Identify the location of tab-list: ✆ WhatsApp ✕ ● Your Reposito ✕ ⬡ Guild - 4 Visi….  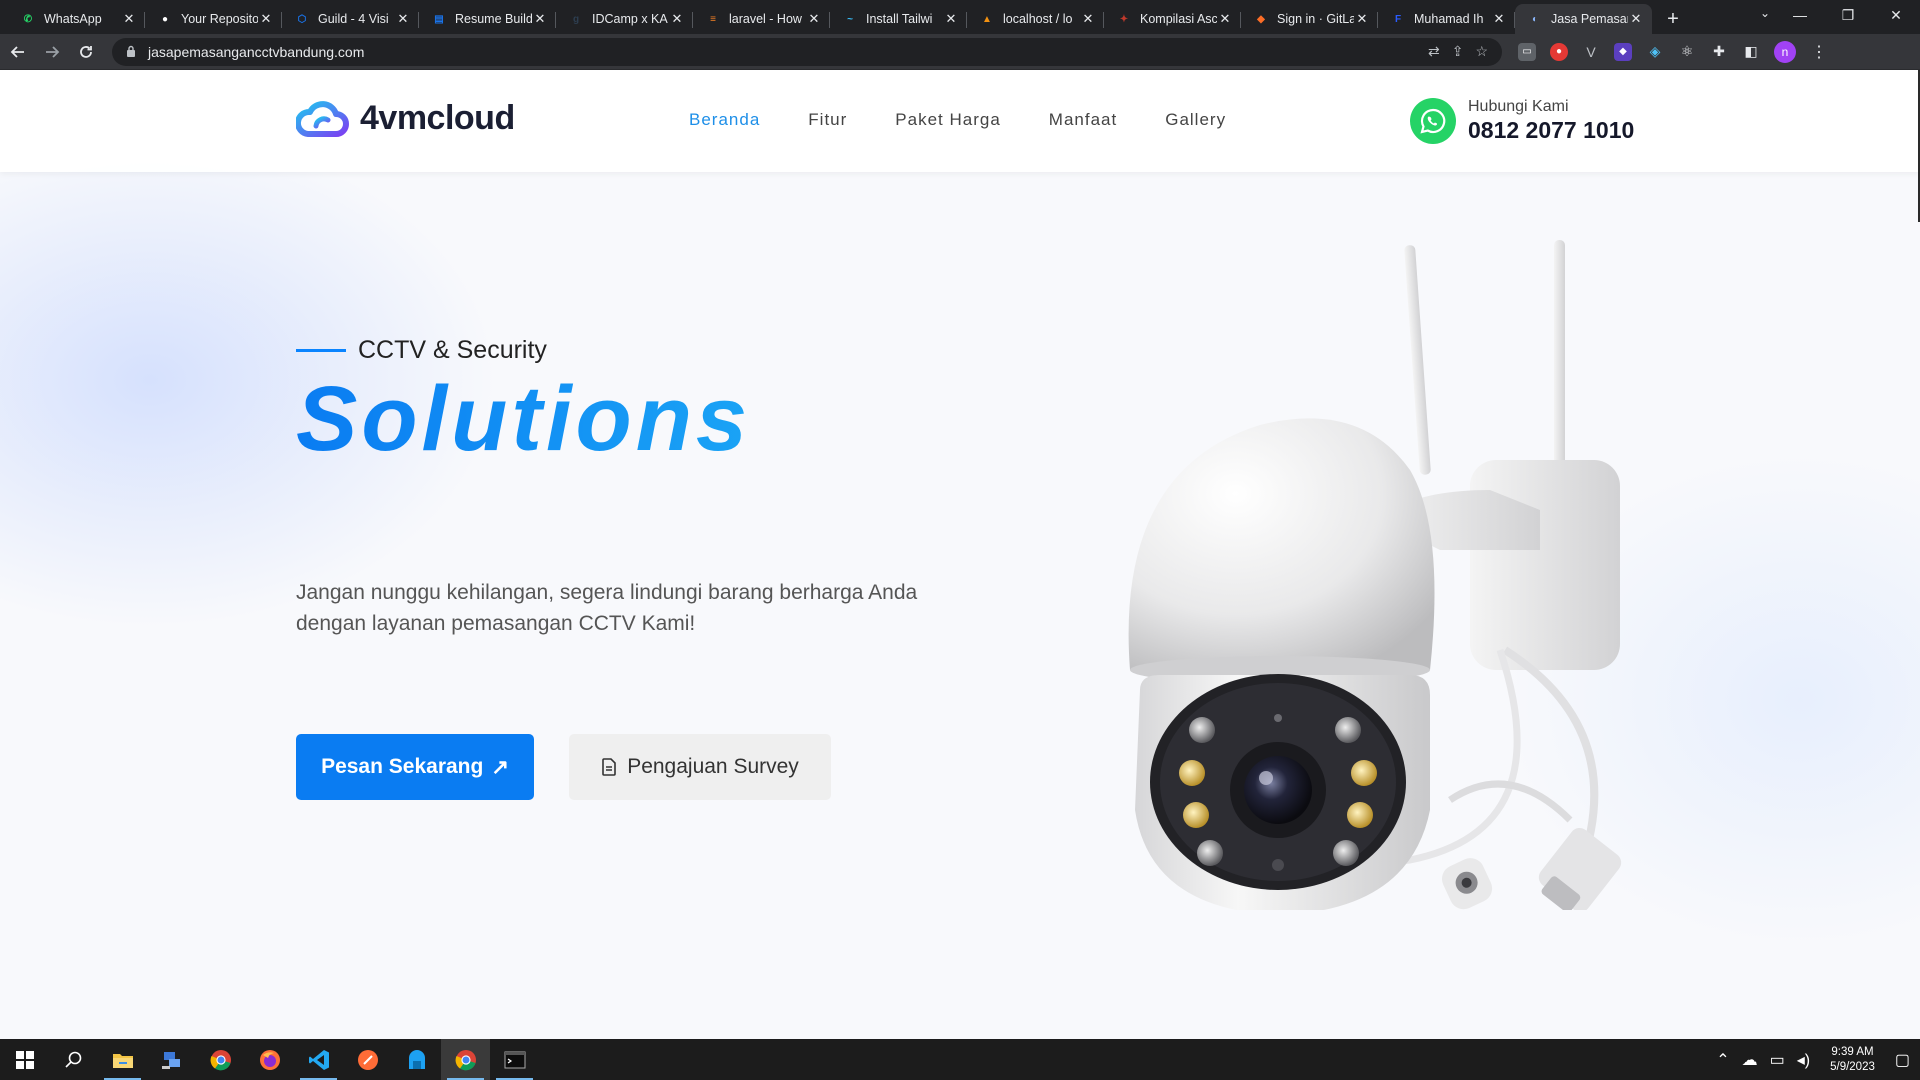
(826, 17).